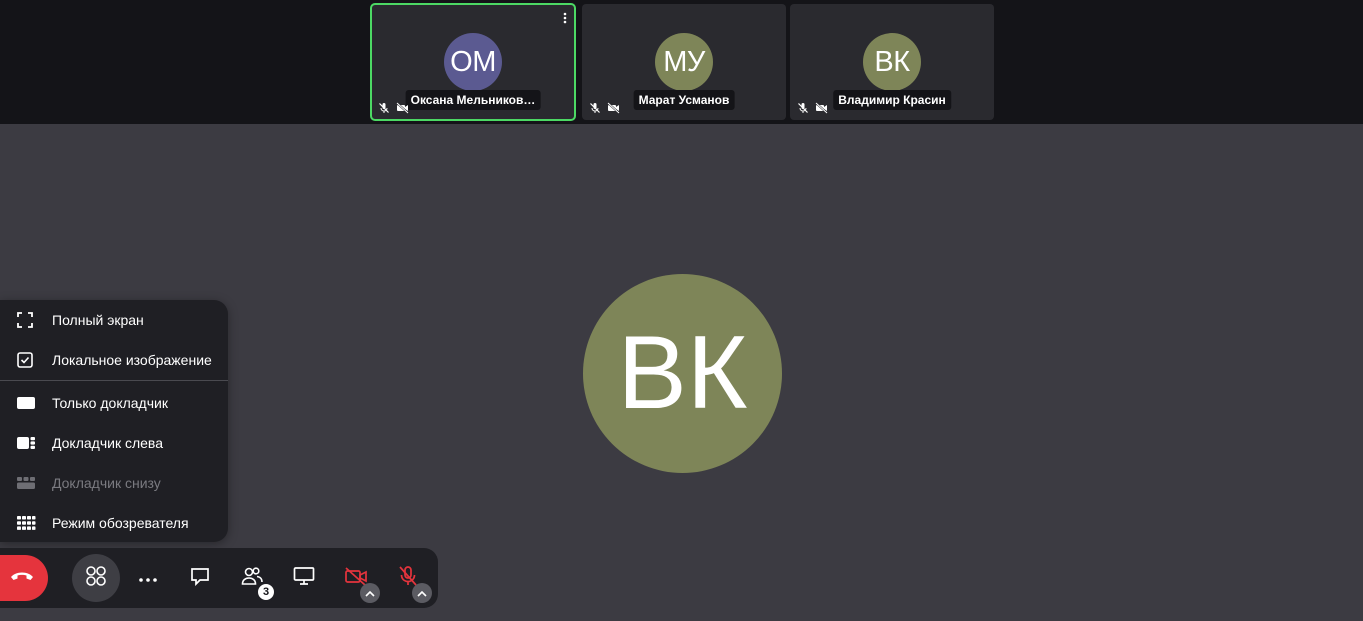  I want to click on menu-item-grid-view: Режим обозревателя, so click(114, 523).